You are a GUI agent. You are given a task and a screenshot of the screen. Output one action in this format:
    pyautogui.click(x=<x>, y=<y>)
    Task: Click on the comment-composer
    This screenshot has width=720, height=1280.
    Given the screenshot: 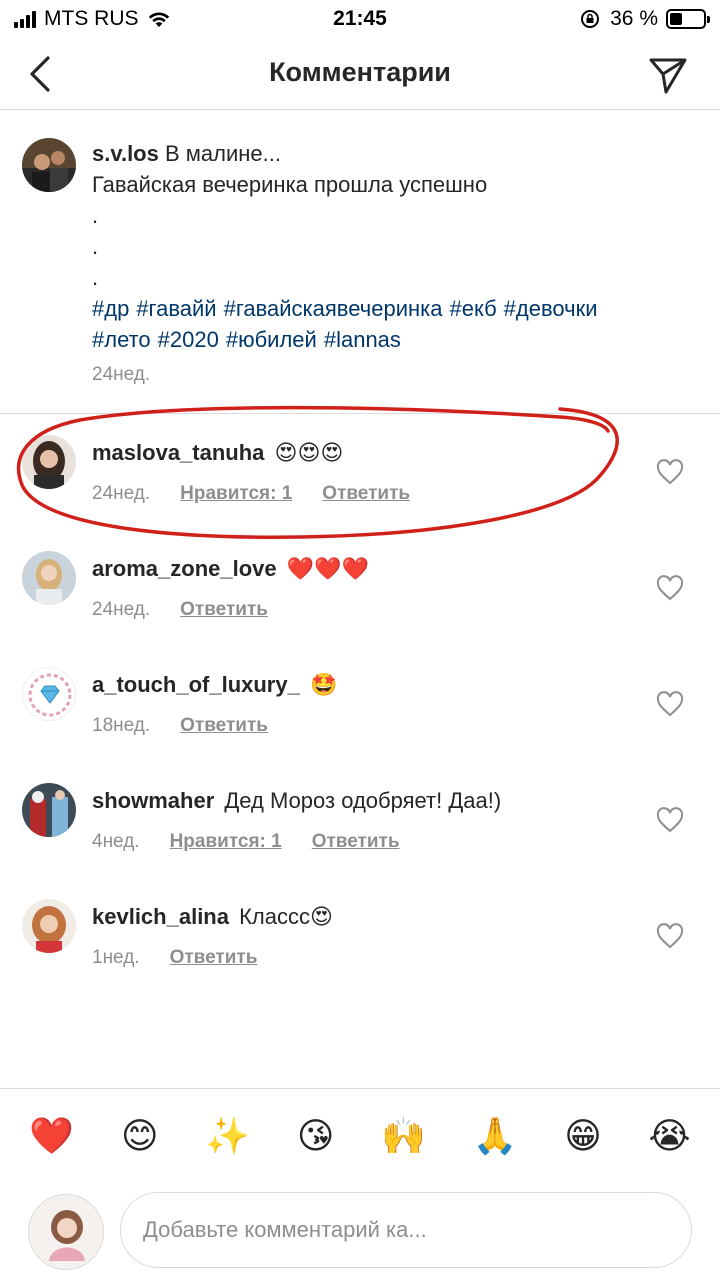 What is the action you would take?
    pyautogui.click(x=360, y=1232)
    